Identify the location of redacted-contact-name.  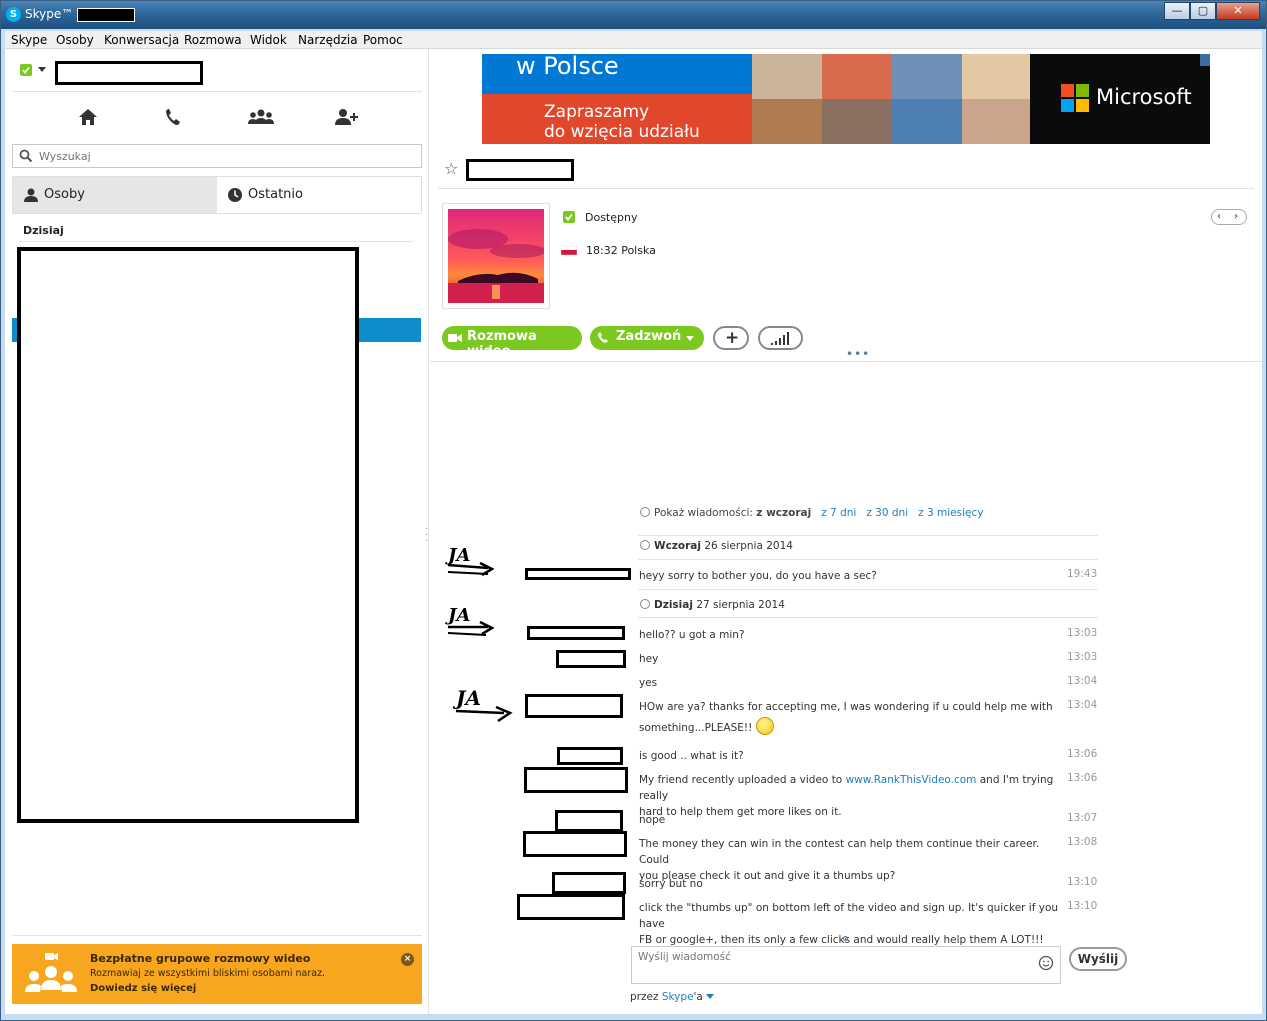
(520, 170).